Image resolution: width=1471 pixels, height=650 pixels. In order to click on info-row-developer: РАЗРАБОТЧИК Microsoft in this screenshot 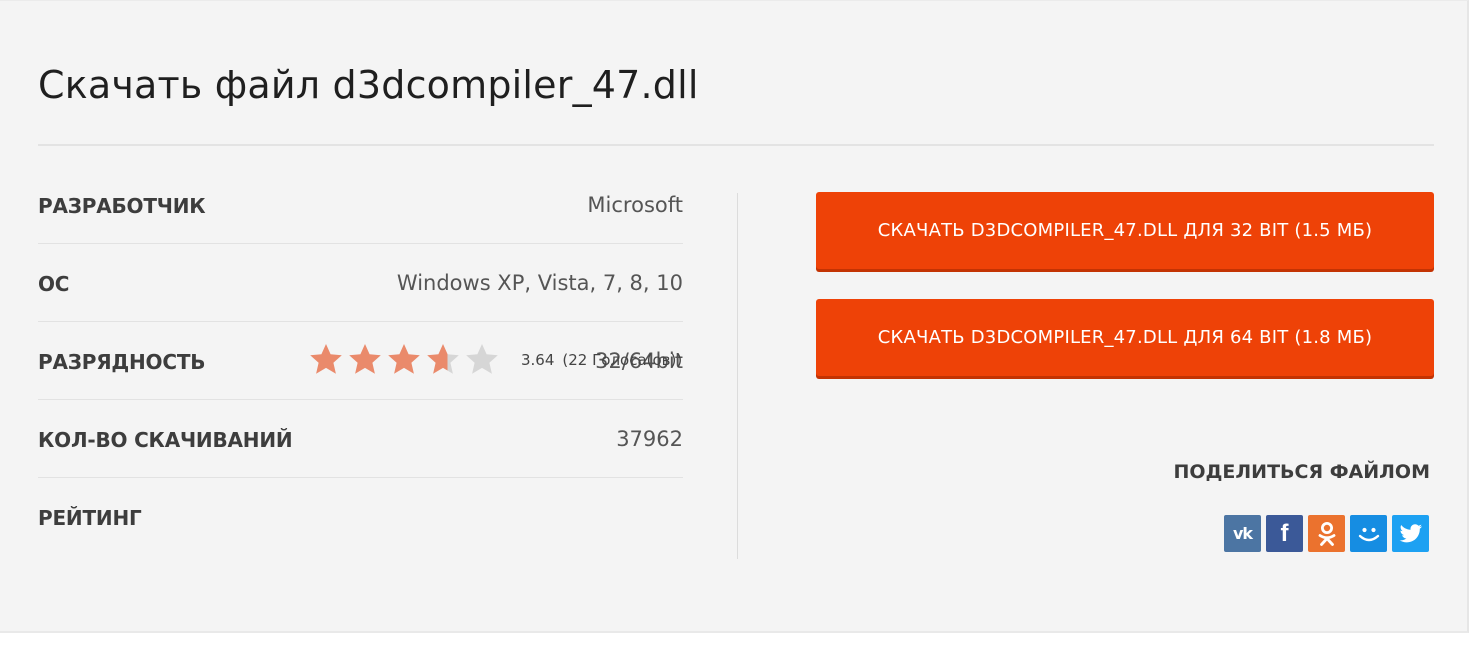, I will do `click(360, 205)`.